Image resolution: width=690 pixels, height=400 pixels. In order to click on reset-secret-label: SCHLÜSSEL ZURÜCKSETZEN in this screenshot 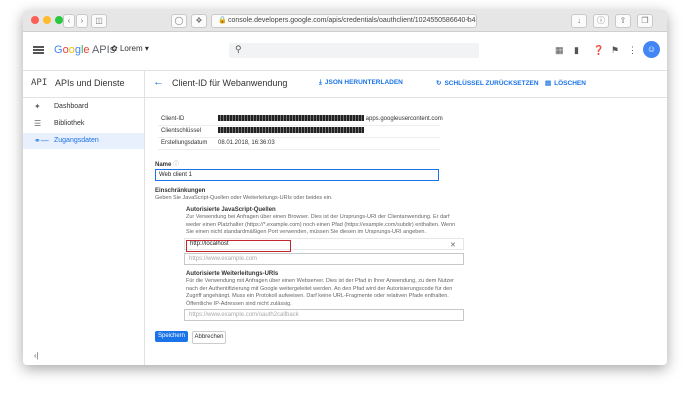, I will do `click(491, 83)`.